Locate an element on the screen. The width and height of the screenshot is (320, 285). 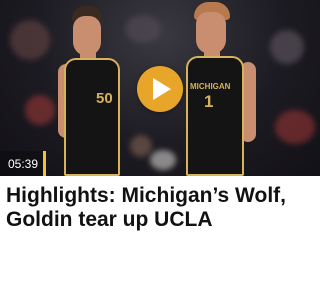
duration-badge: 05:39 is located at coordinates (23, 163).